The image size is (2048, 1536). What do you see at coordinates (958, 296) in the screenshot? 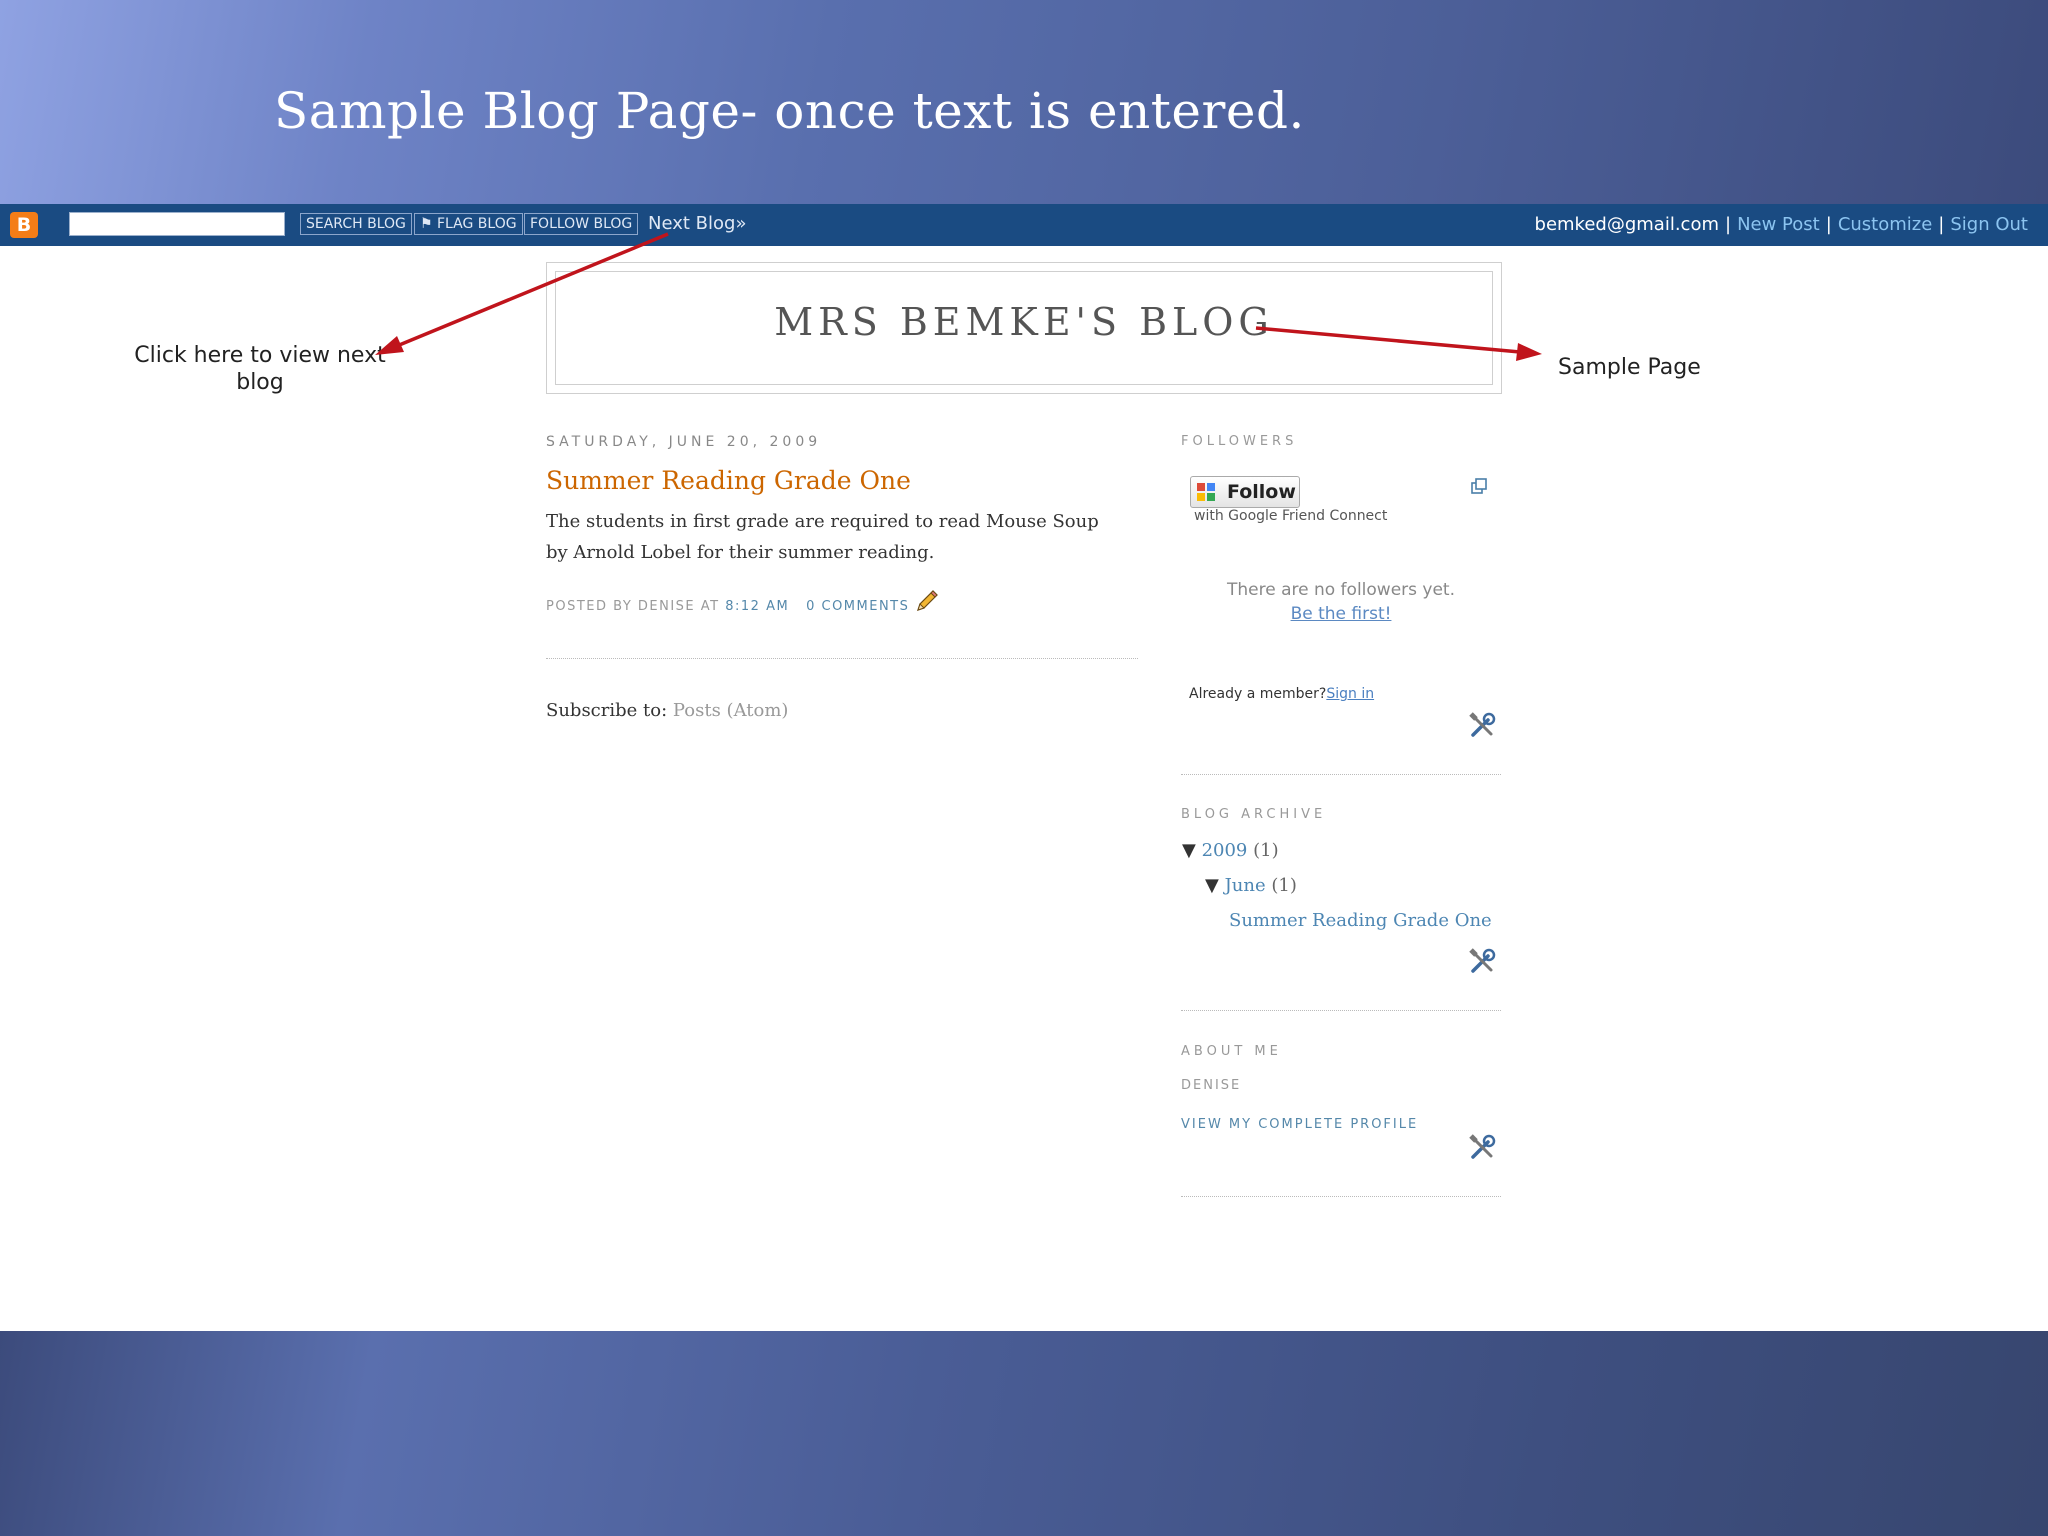
I see `annotation-arrows` at bounding box center [958, 296].